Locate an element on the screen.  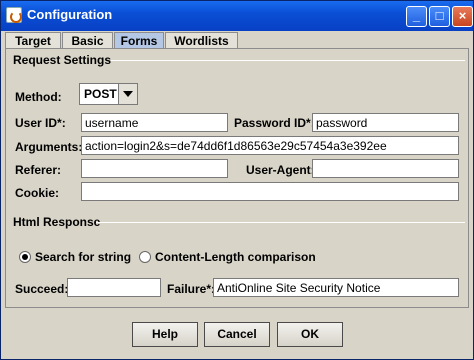
content-length-label: Content-Length comparison is located at coordinates (235, 257).